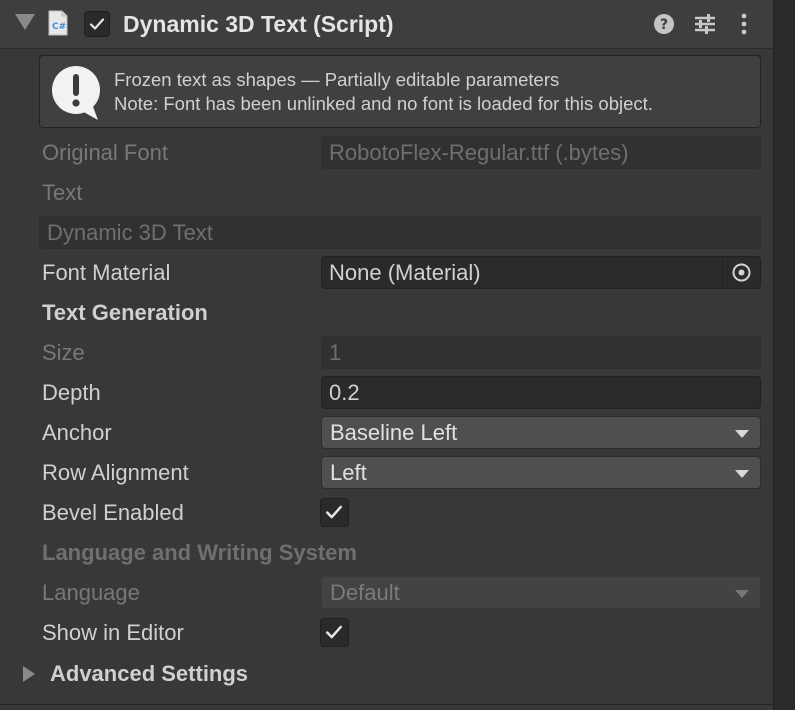 This screenshot has width=795, height=710. Describe the element at coordinates (784, 355) in the screenshot. I see `scrollbar` at that location.